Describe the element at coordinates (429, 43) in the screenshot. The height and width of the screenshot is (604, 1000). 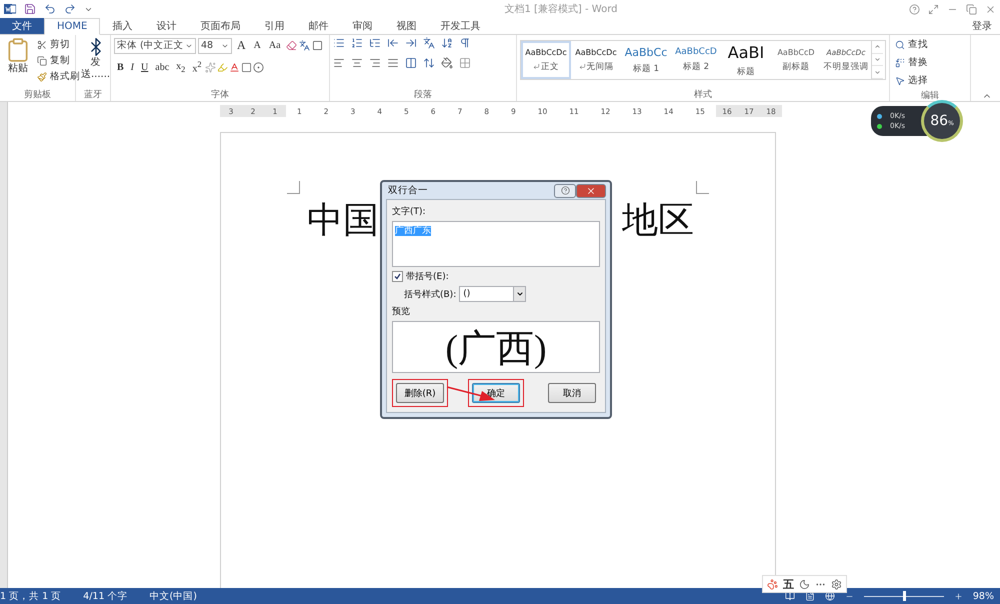
I see `asian-layout-icon` at that location.